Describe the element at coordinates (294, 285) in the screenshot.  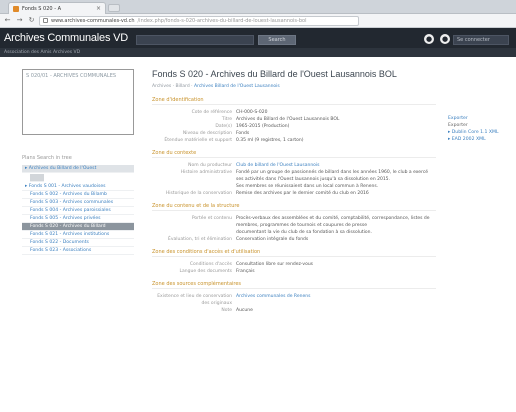
I see `section-title: Zone des sources complémentaires` at that location.